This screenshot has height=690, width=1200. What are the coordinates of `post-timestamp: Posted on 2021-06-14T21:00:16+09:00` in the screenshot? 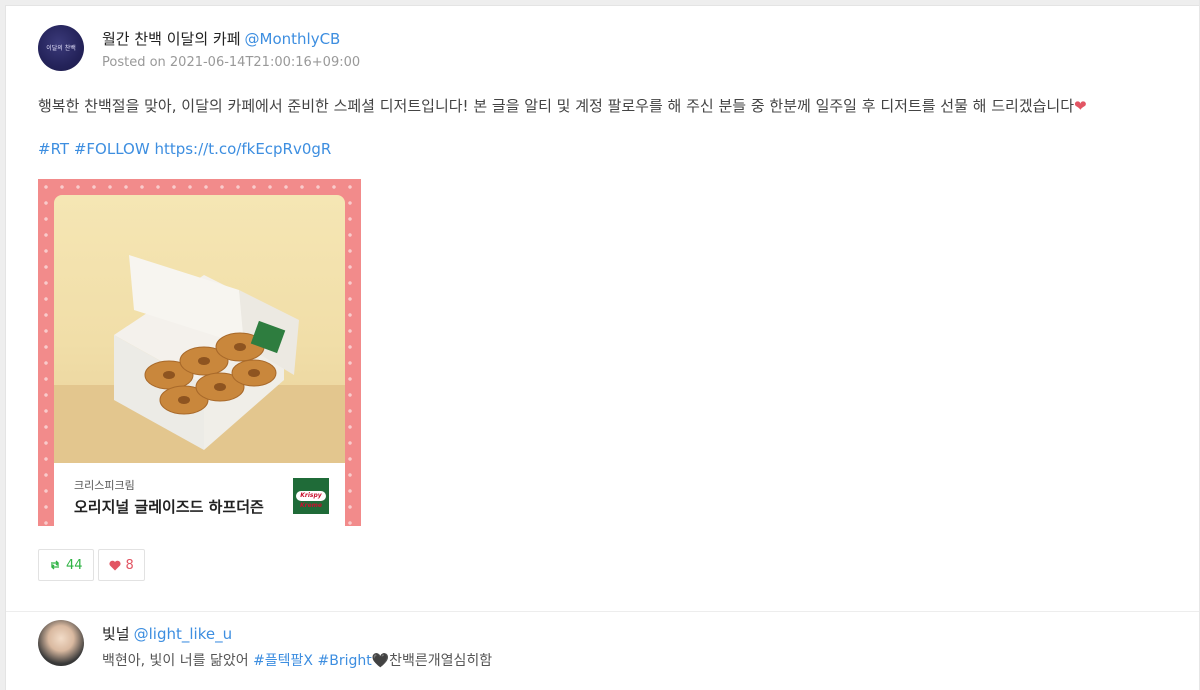 It's located at (231, 62).